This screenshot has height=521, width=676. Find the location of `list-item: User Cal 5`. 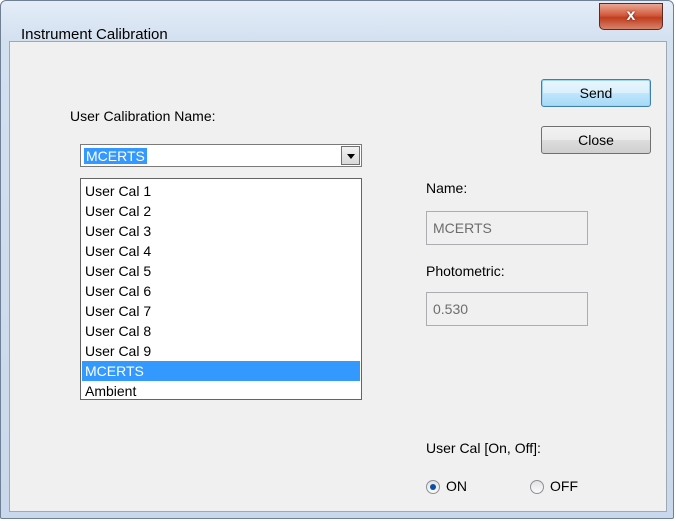

list-item: User Cal 5 is located at coordinates (221, 271).